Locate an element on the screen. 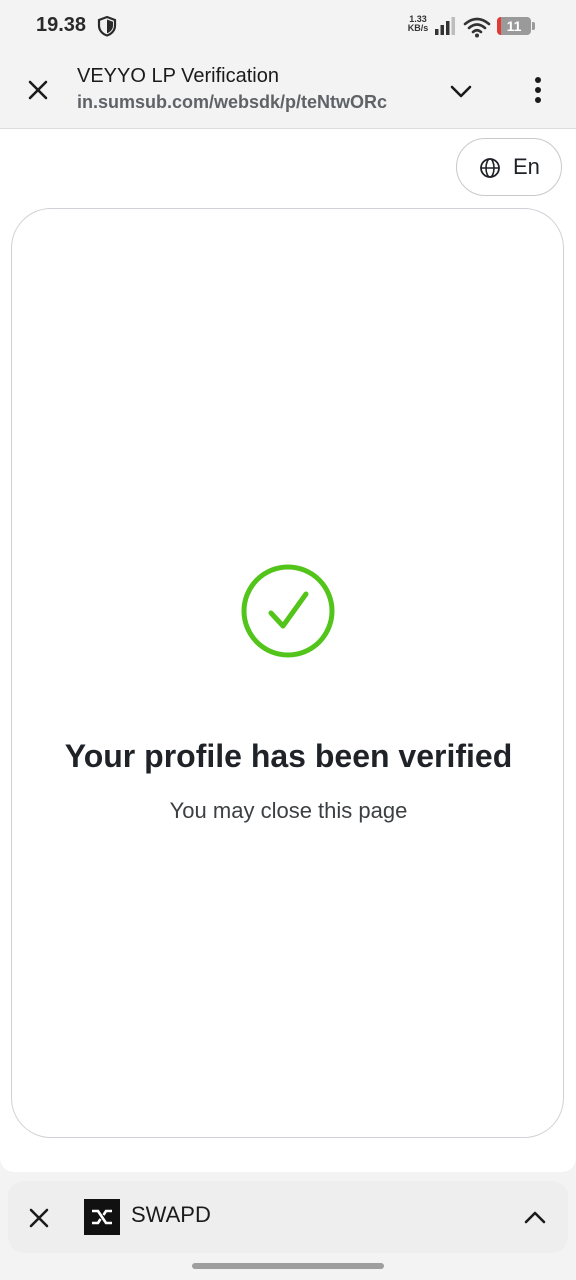  battery-level: 11 is located at coordinates (514, 26).